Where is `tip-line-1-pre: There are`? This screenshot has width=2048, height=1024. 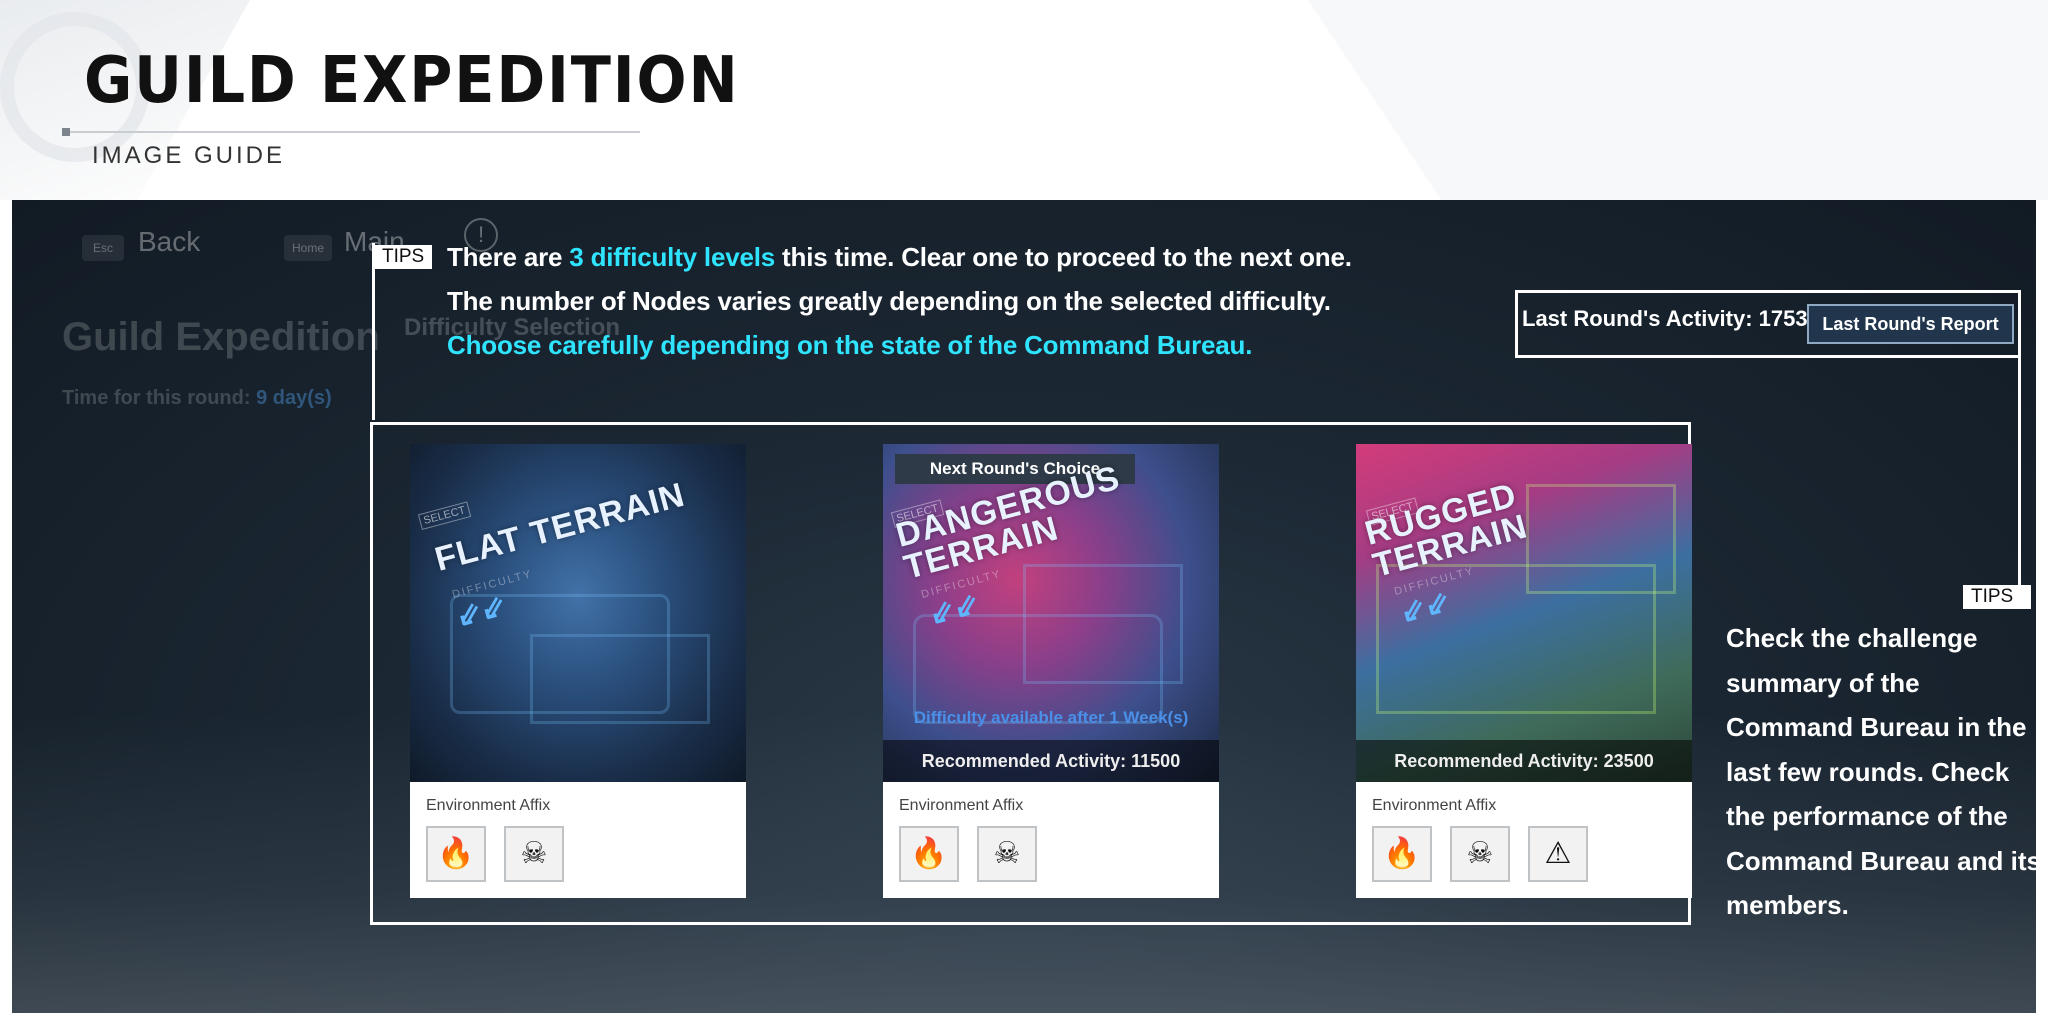 tip-line-1-pre: There are is located at coordinates (508, 257).